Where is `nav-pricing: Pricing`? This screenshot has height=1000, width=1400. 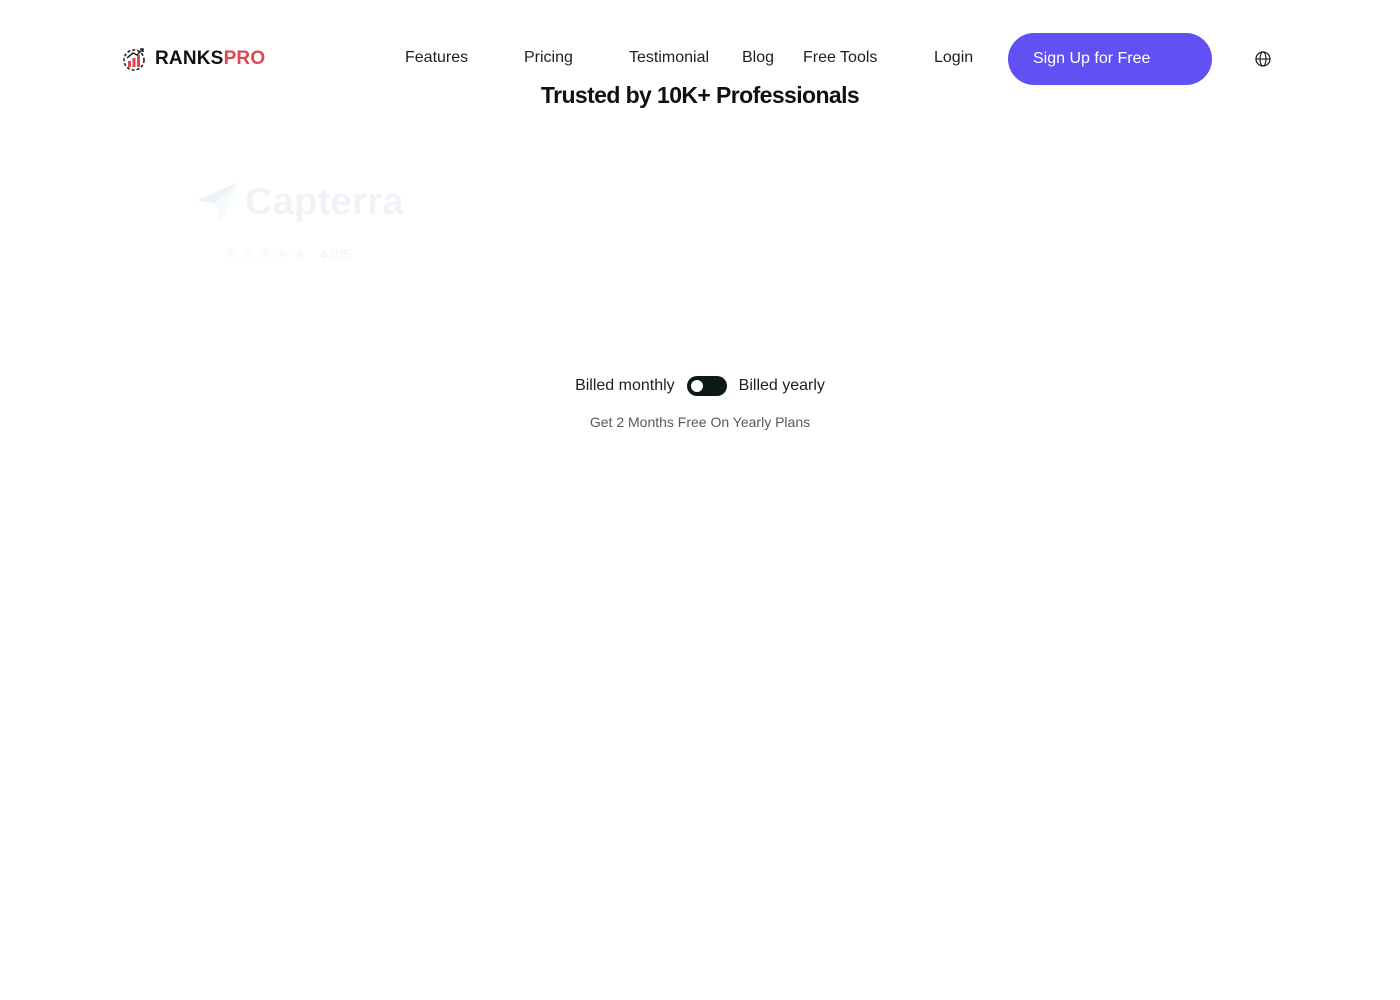
nav-pricing: Pricing is located at coordinates (548, 58).